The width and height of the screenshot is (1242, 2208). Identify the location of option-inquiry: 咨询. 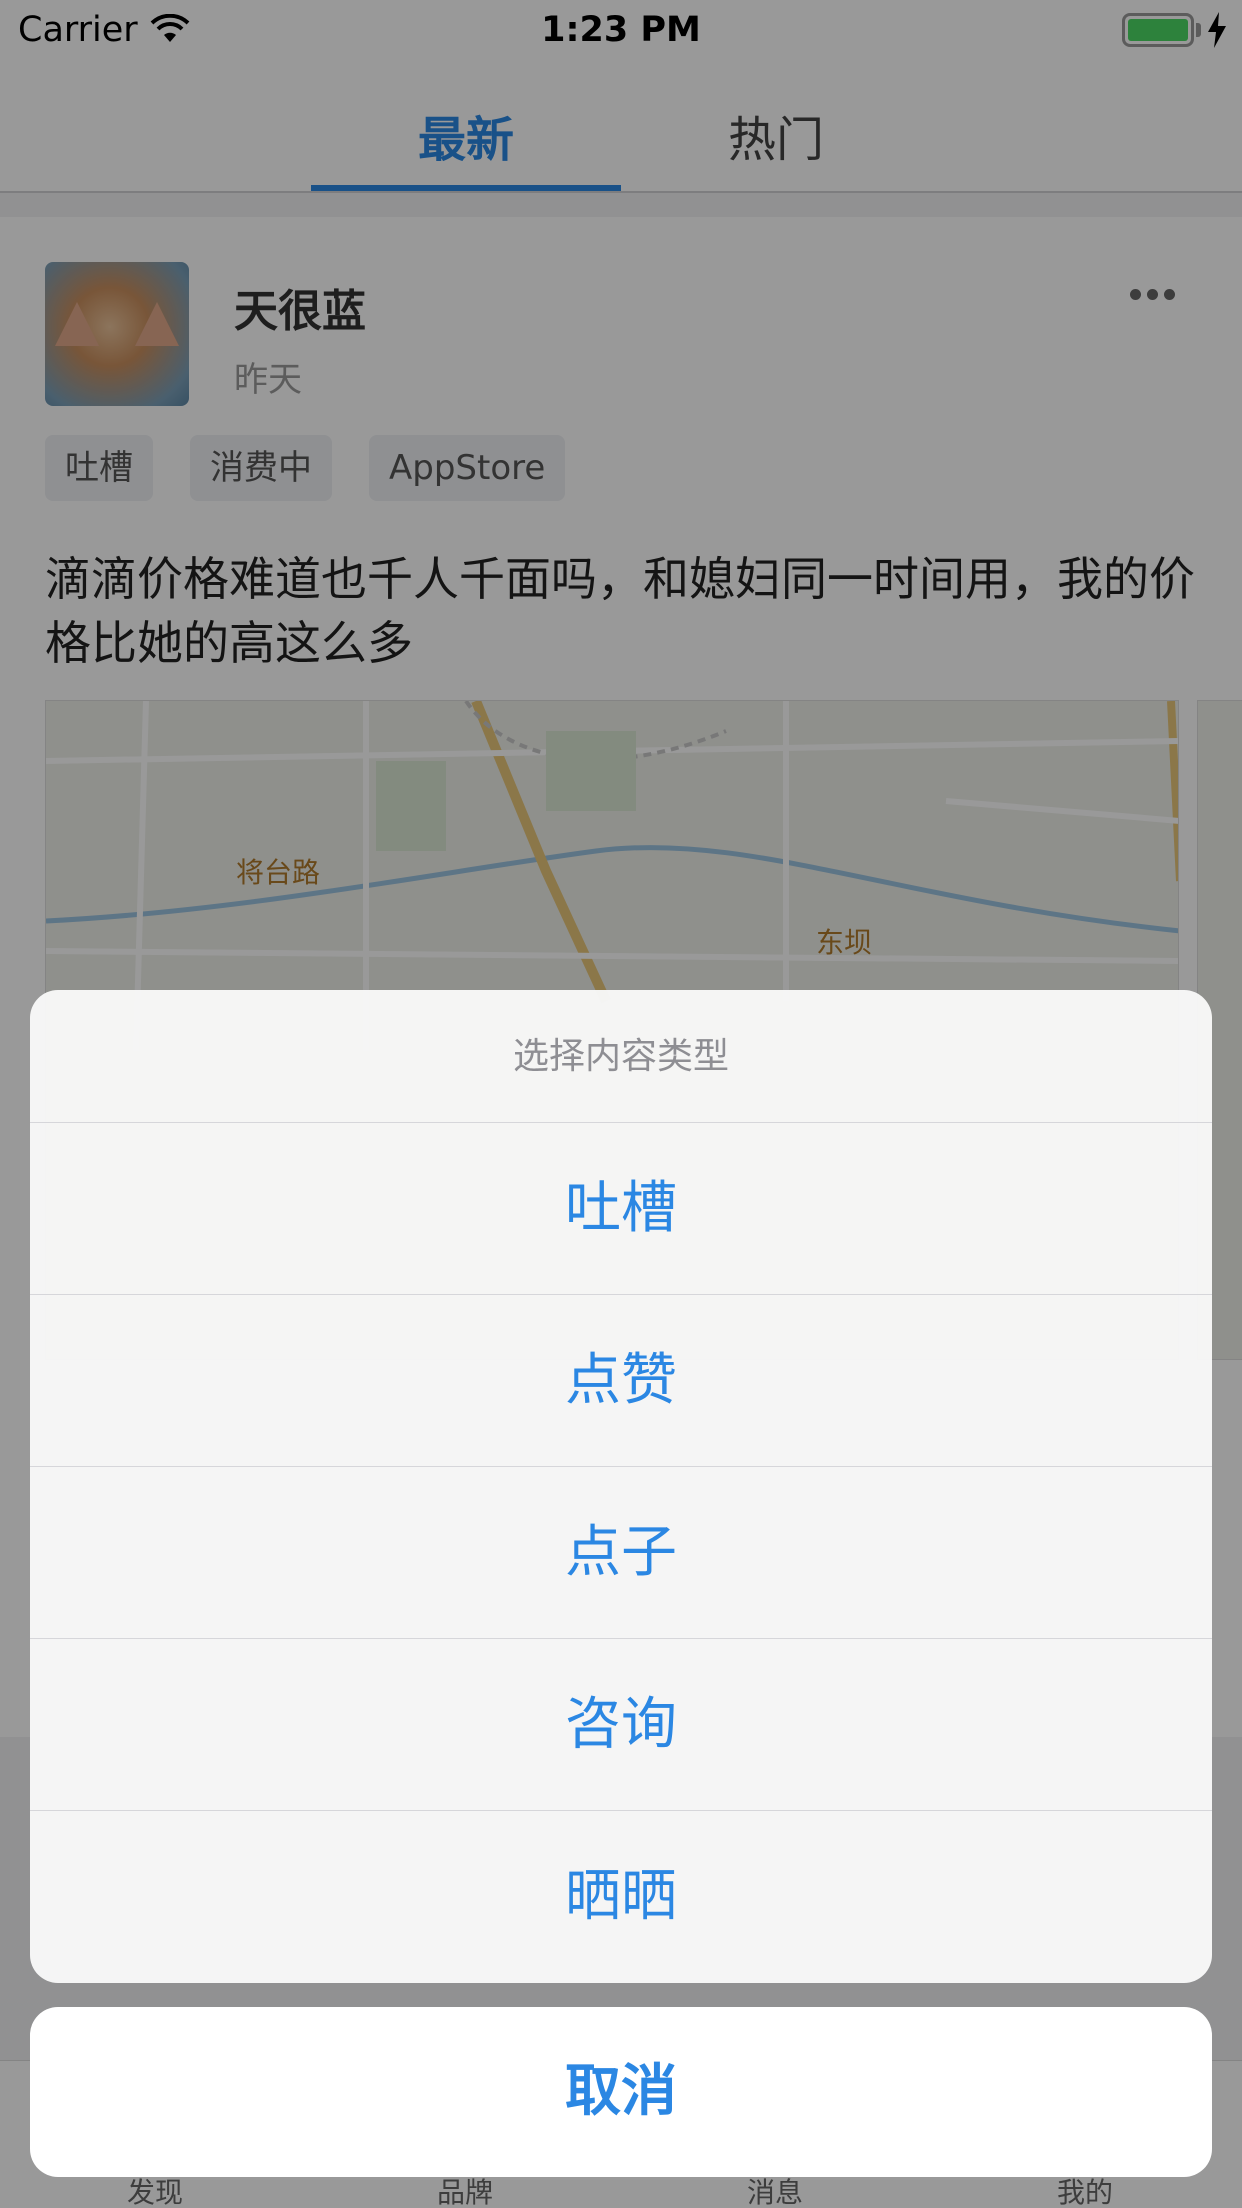
(621, 1725).